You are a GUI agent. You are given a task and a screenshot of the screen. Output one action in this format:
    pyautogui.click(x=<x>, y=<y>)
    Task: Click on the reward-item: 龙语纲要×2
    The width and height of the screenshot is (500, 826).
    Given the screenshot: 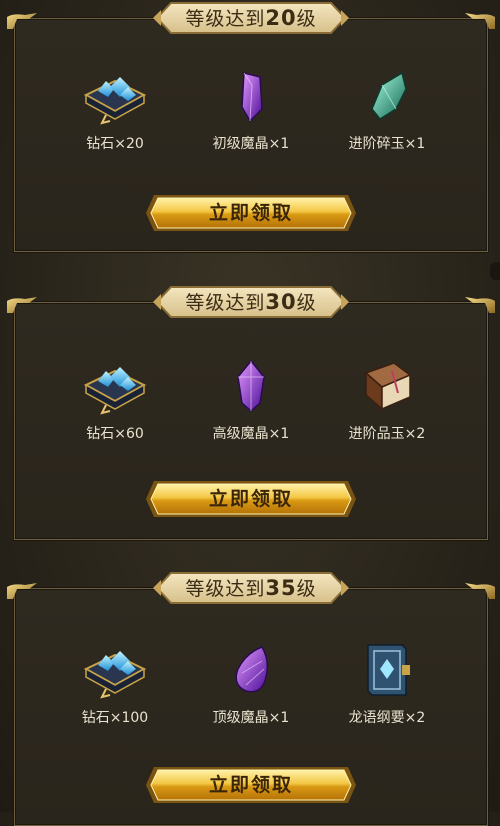 What is the action you would take?
    pyautogui.click(x=387, y=683)
    